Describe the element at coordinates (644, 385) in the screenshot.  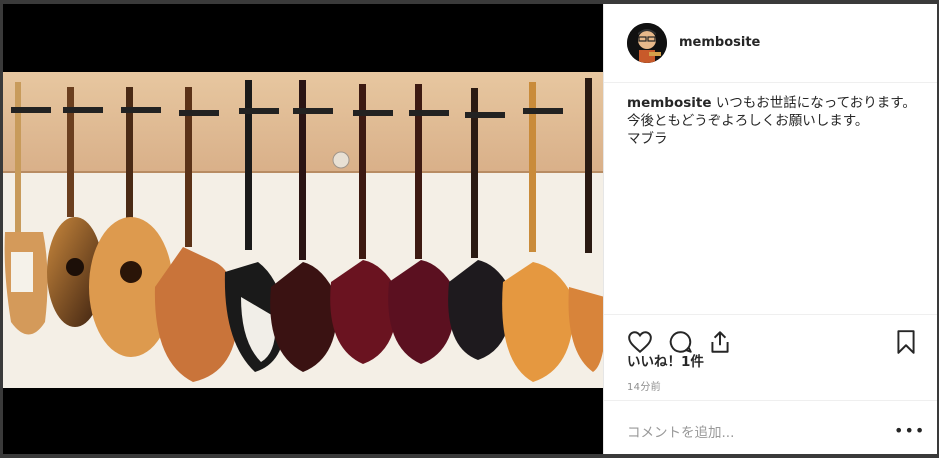
I see `post-timestamp: 14分前` at that location.